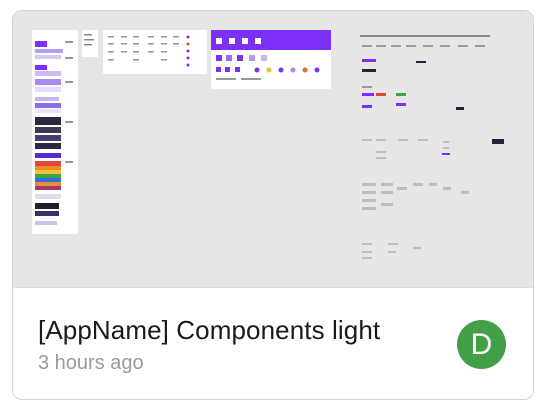 The width and height of the screenshot is (546, 412). I want to click on last-edited-time: 3 hours ago, so click(91, 363).